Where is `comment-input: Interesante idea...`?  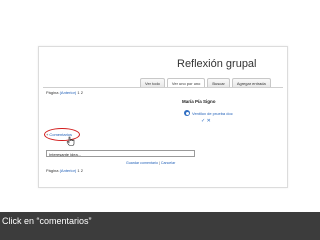 comment-input: Interesante idea... is located at coordinates (120, 153).